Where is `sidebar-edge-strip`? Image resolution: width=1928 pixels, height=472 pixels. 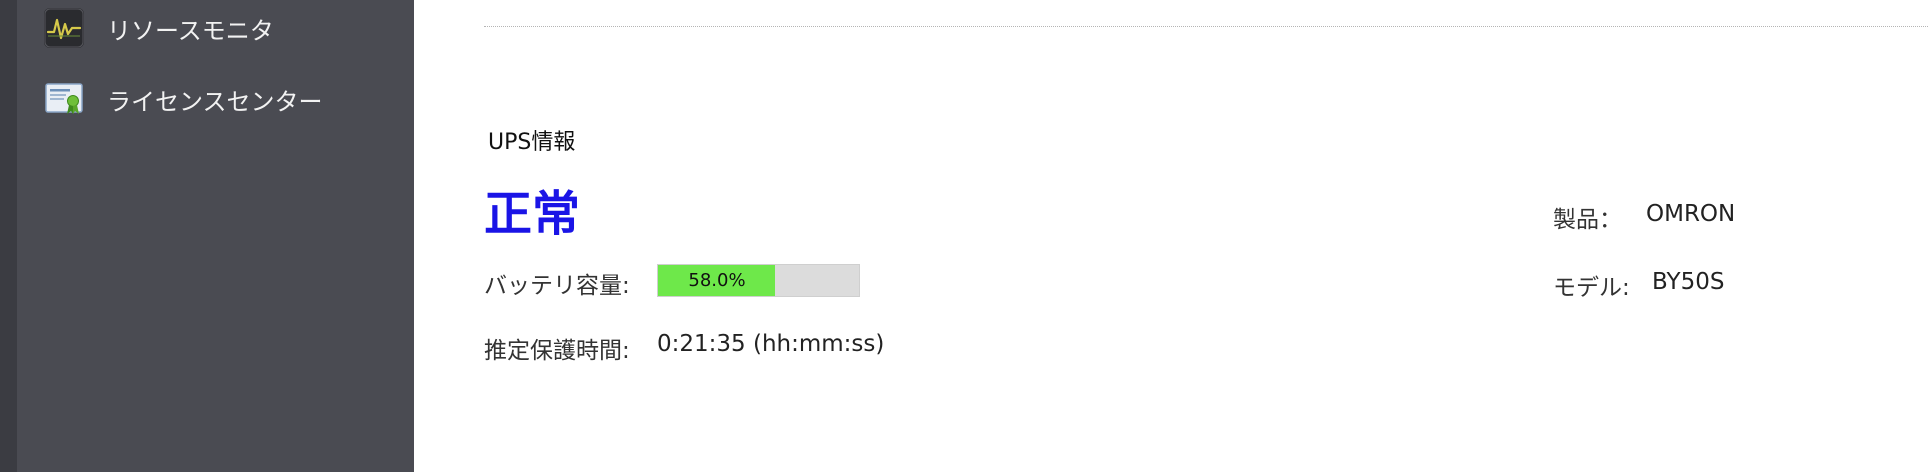
sidebar-edge-strip is located at coordinates (8, 236).